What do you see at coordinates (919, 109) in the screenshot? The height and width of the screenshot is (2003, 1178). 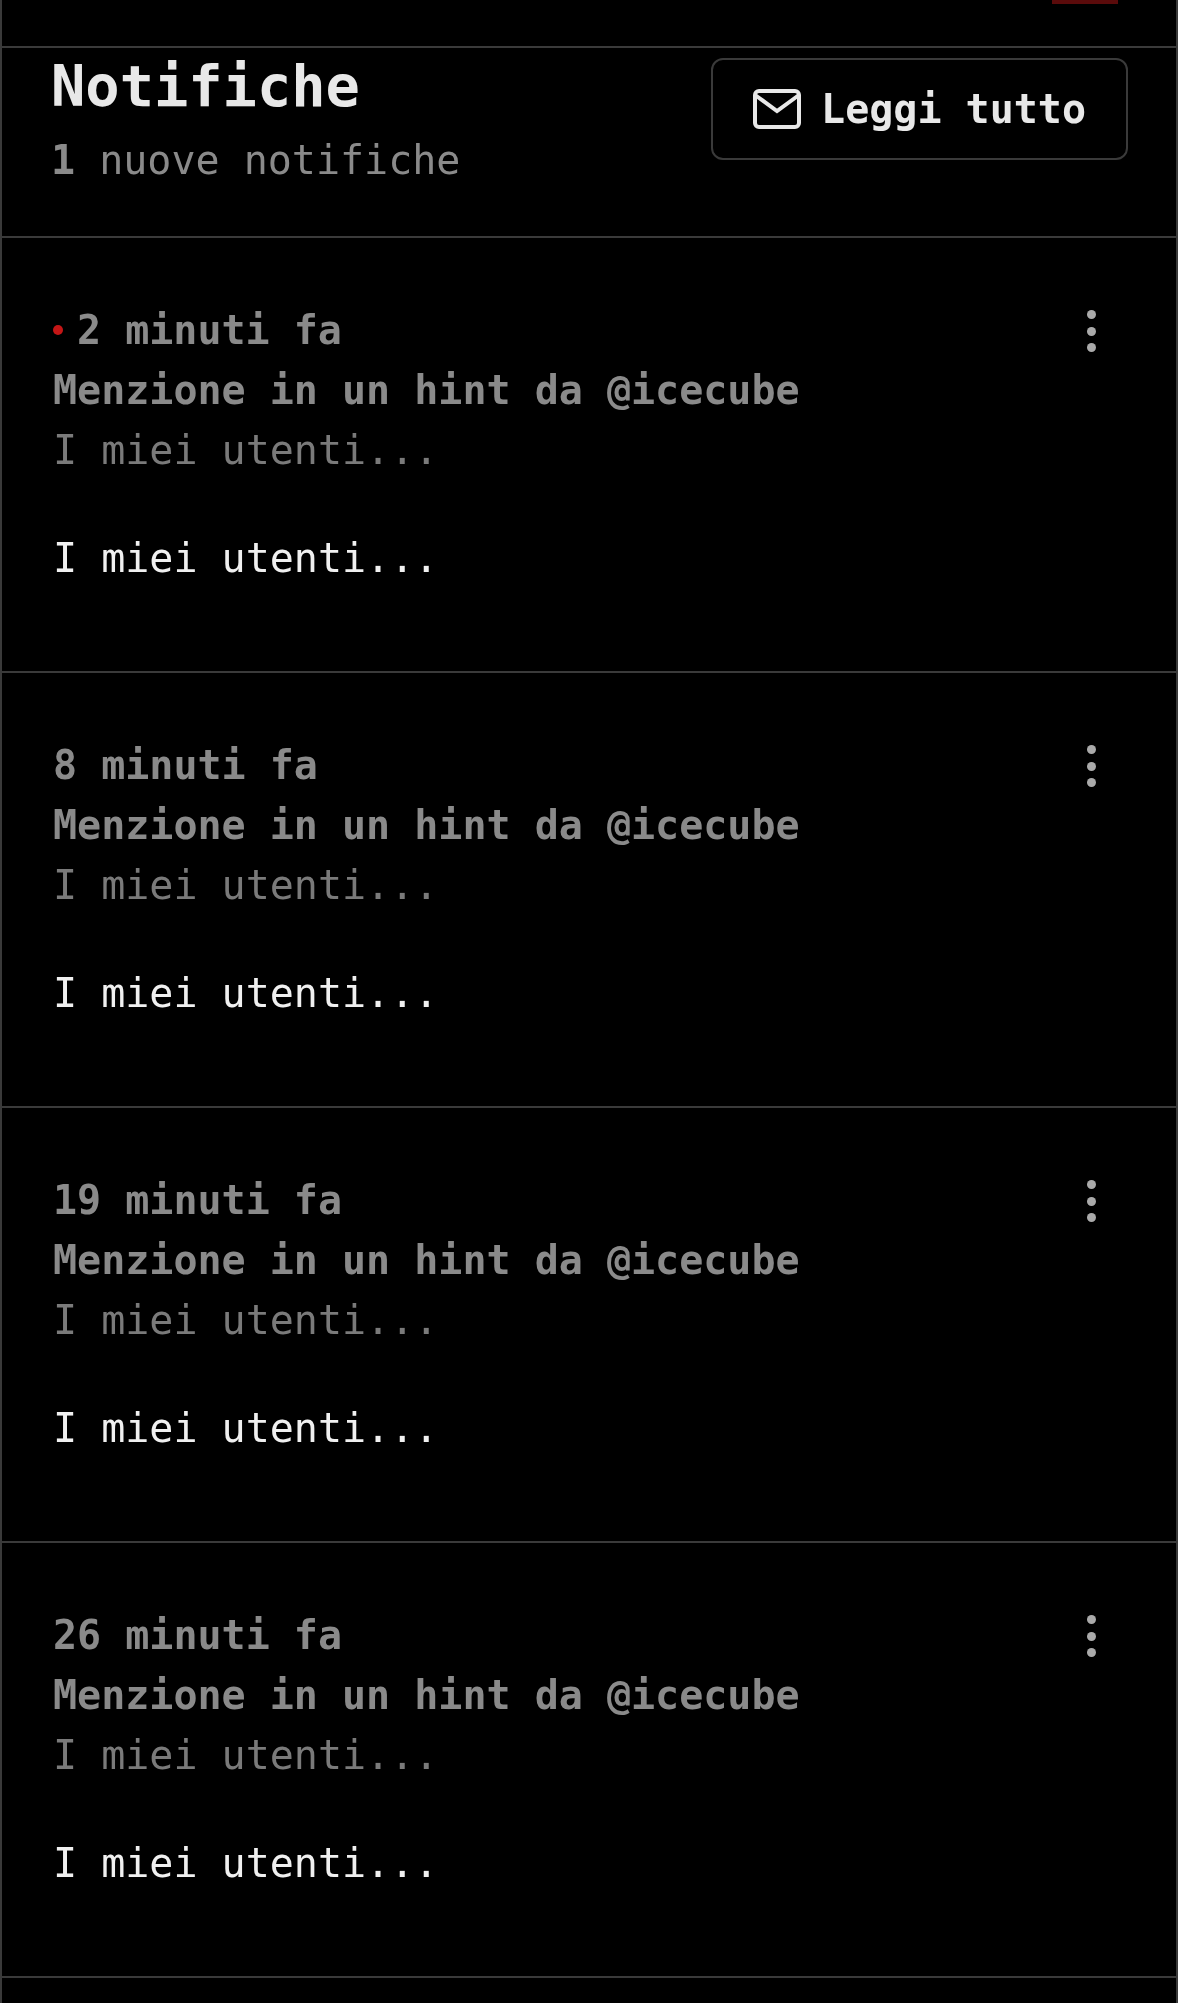 I see `read-all-button: Leggi tutto` at bounding box center [919, 109].